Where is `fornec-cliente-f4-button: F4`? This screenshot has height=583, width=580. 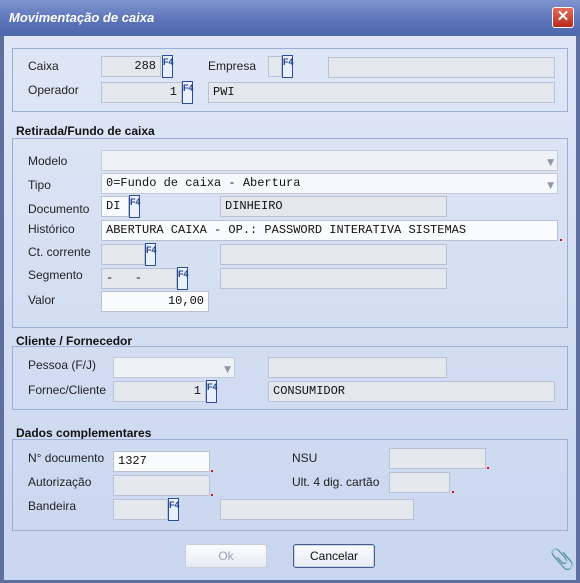
fornec-cliente-f4-button: F4 is located at coordinates (212, 391).